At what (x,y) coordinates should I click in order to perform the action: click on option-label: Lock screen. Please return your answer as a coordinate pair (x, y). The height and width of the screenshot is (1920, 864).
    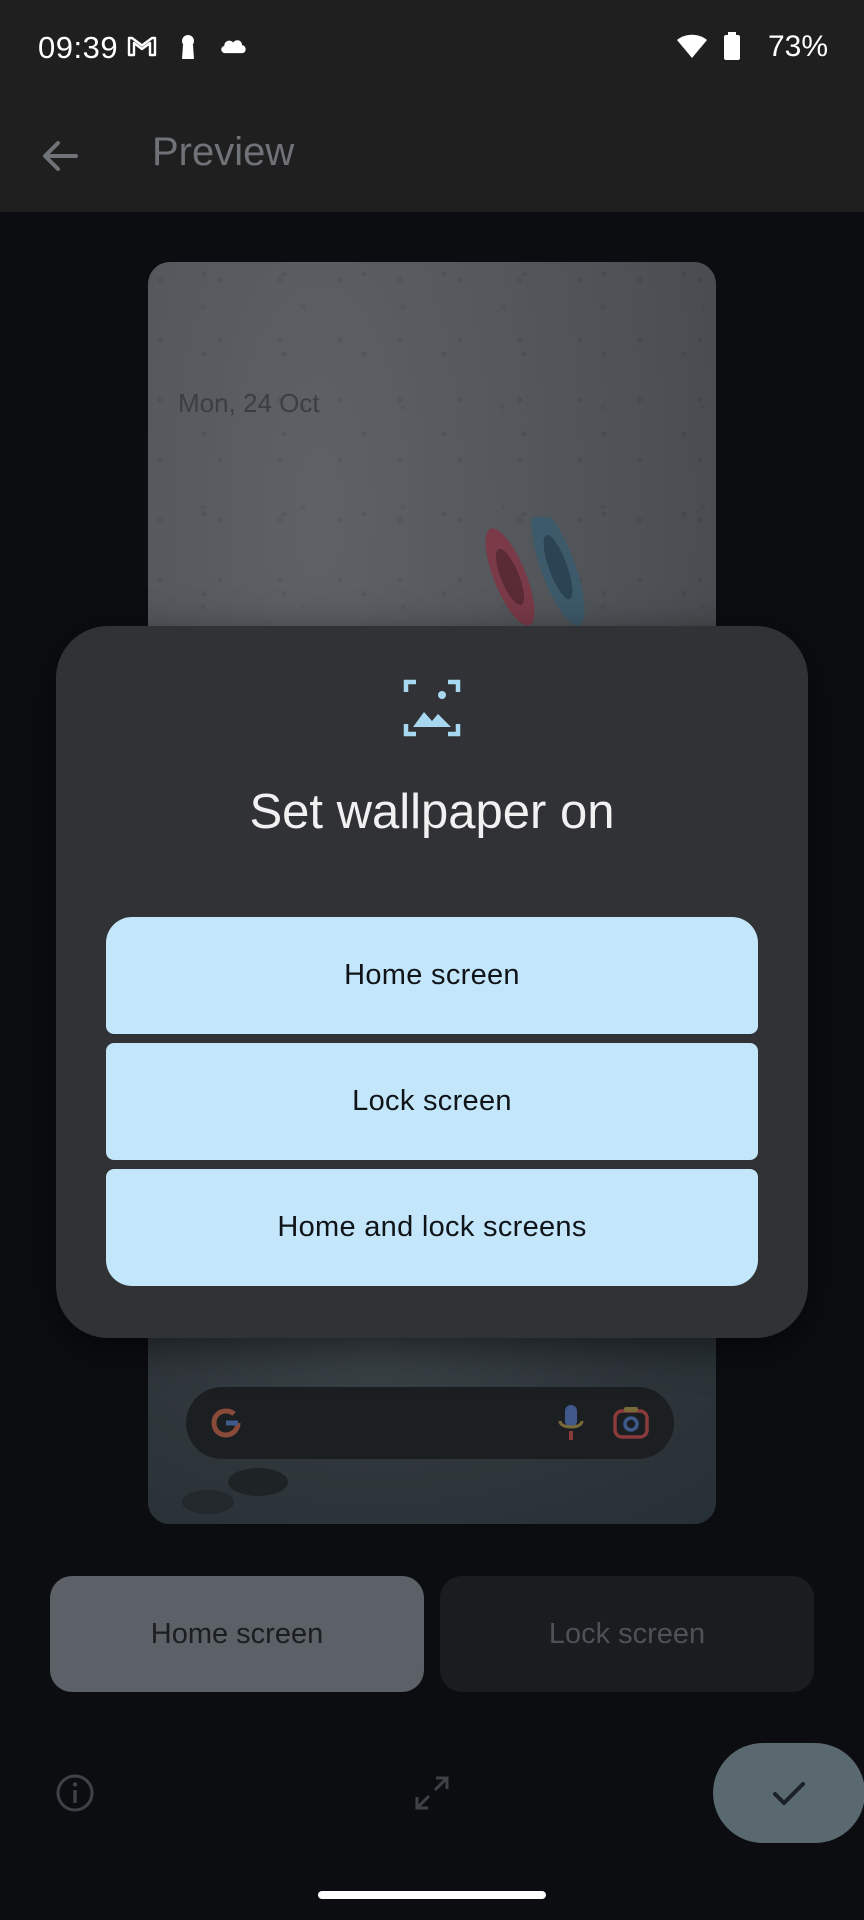
    Looking at the image, I should click on (432, 1101).